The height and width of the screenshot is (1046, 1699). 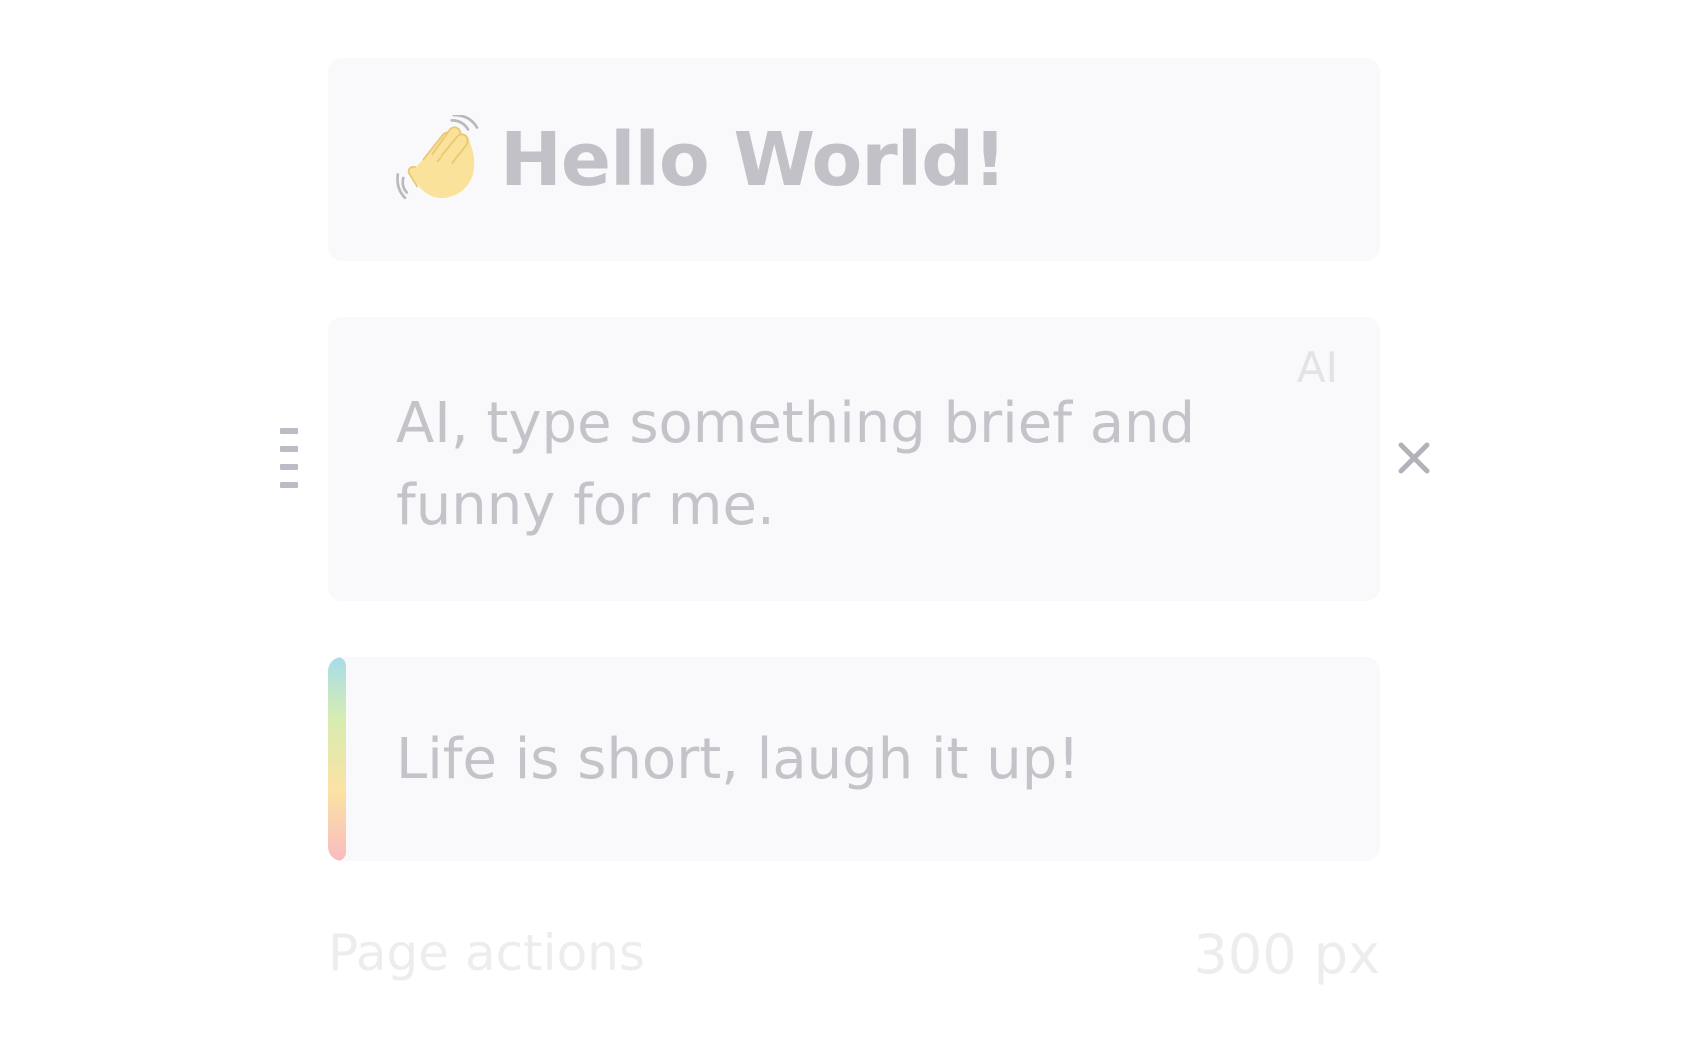 I want to click on ai-response-text: Life is short, laugh it up!, so click(x=738, y=759).